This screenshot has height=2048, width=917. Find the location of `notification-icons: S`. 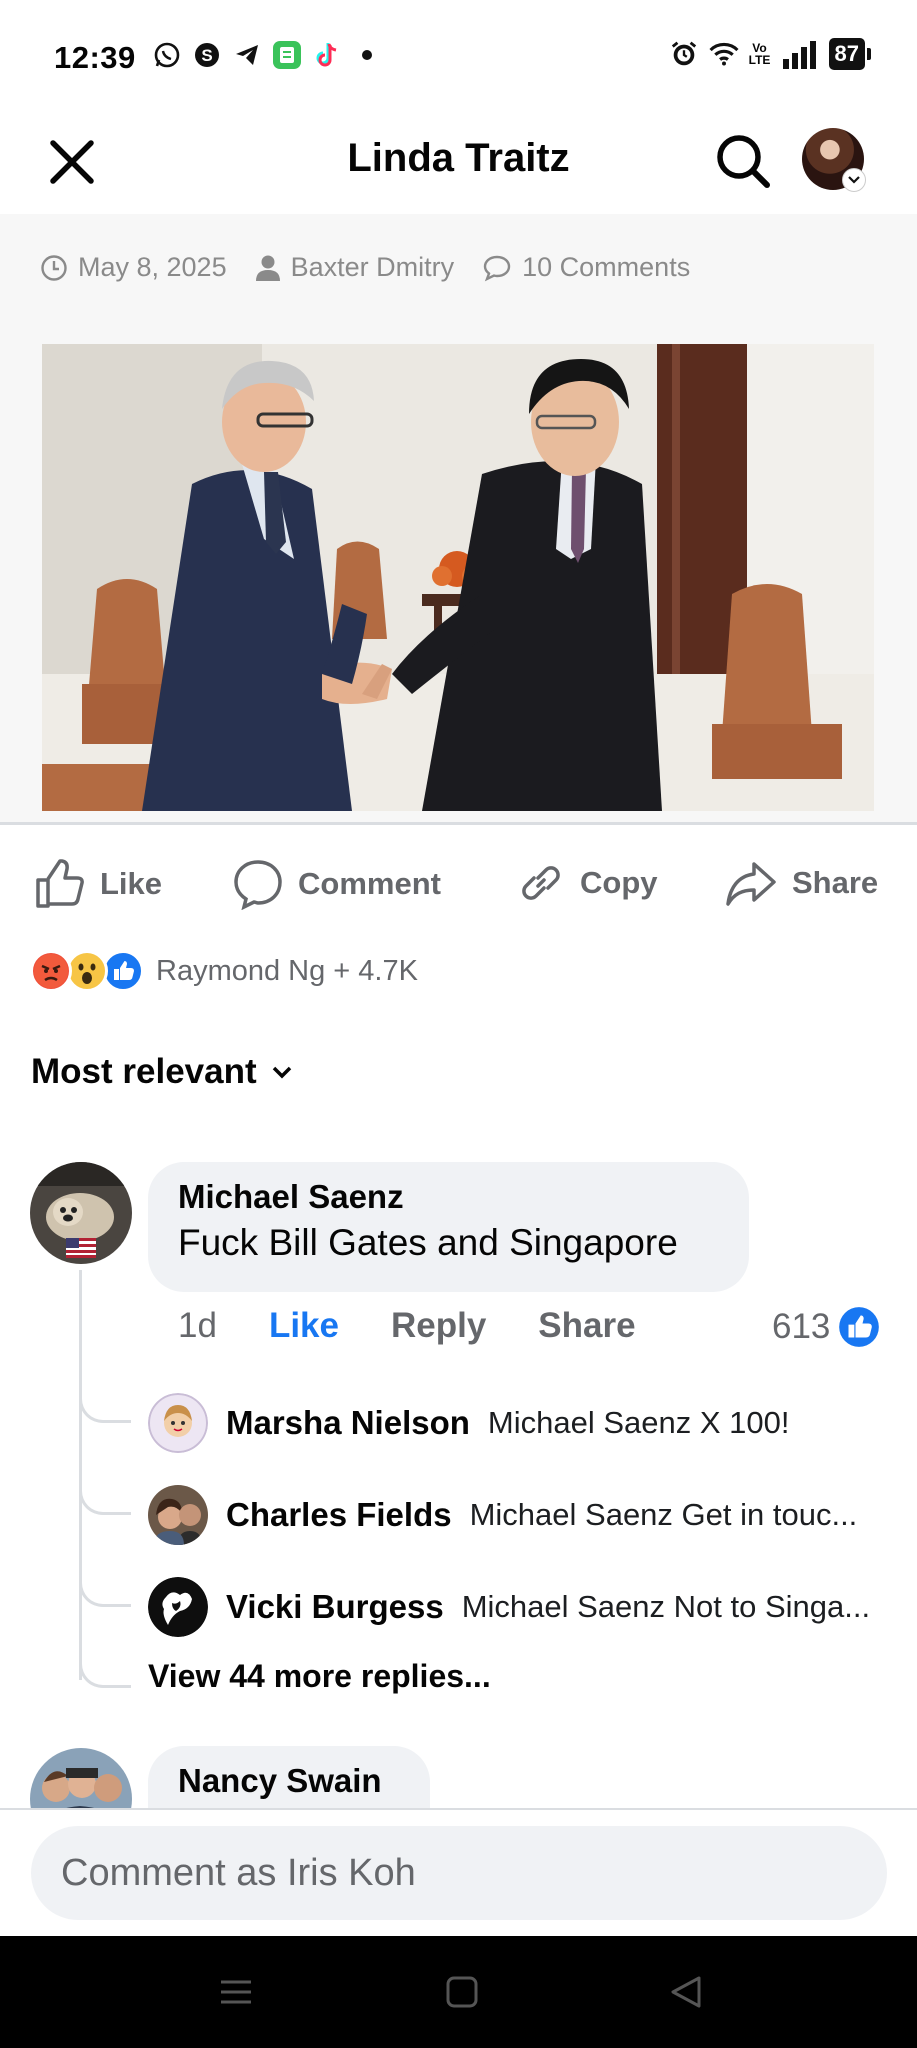

notification-icons: S is located at coordinates (267, 55).